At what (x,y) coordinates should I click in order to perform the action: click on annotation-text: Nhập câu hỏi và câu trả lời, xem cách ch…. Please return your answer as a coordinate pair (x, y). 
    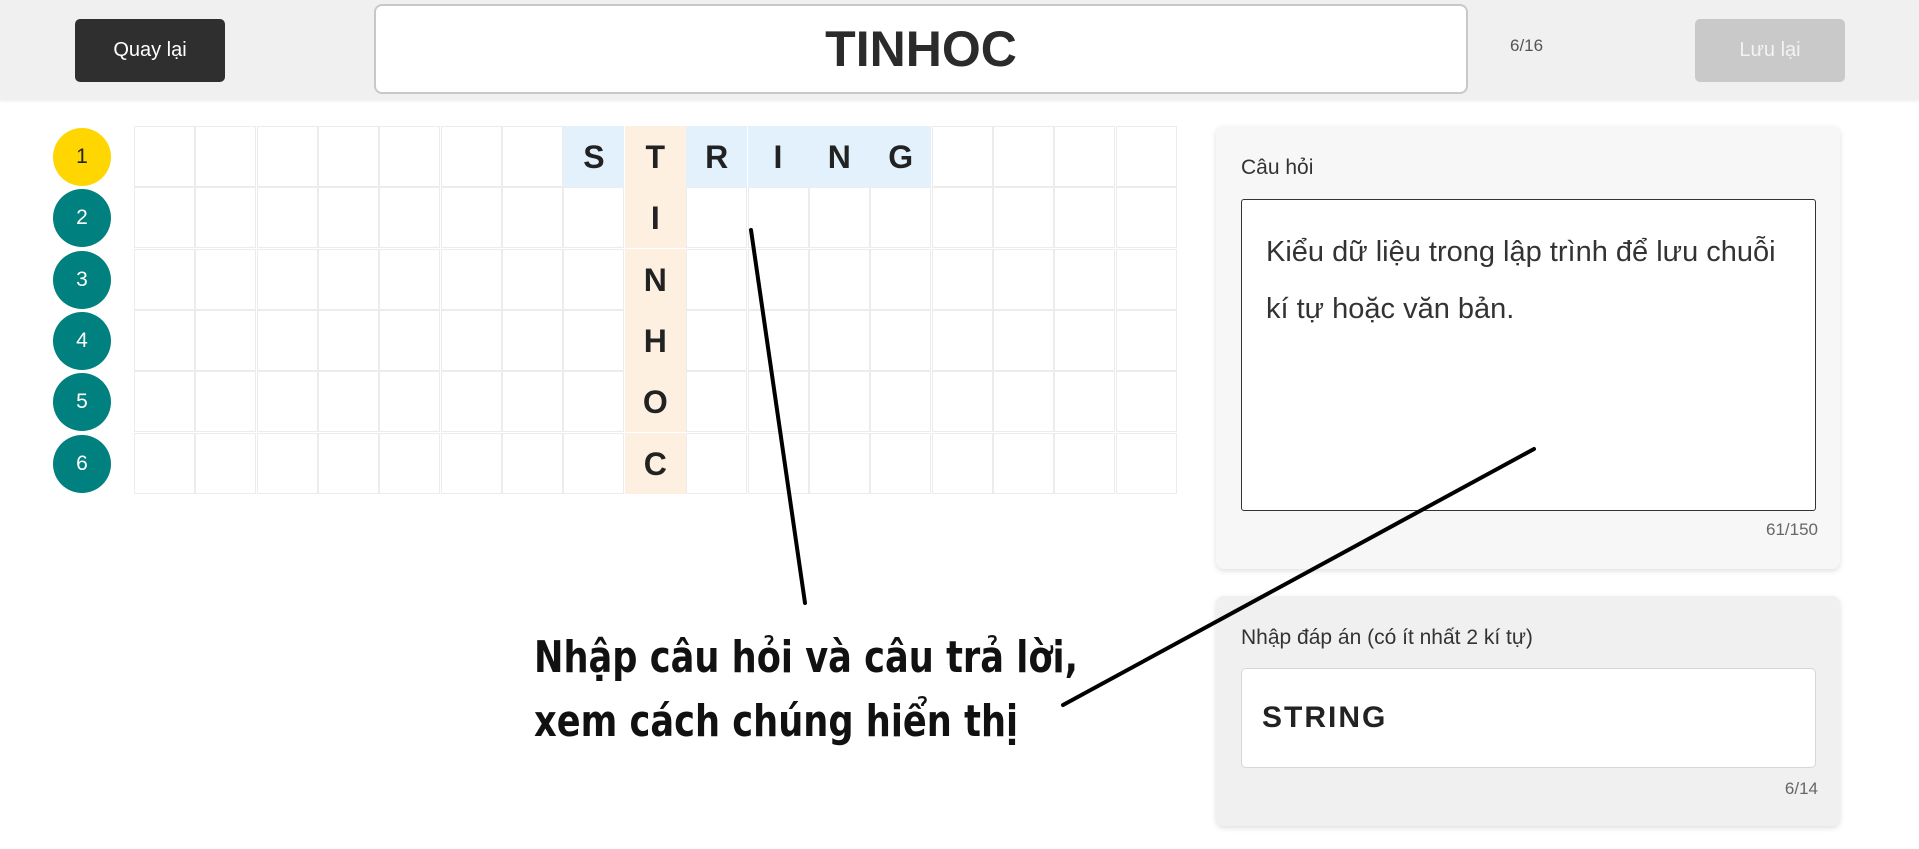
    Looking at the image, I should click on (806, 690).